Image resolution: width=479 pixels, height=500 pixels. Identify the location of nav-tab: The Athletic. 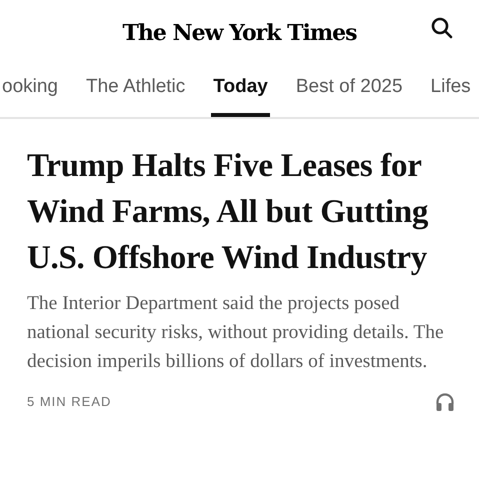
(136, 89).